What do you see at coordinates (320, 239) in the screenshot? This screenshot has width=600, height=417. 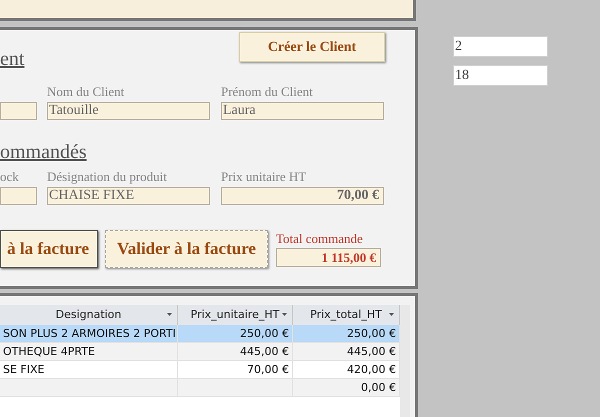 I see `total-label: Total commande` at bounding box center [320, 239].